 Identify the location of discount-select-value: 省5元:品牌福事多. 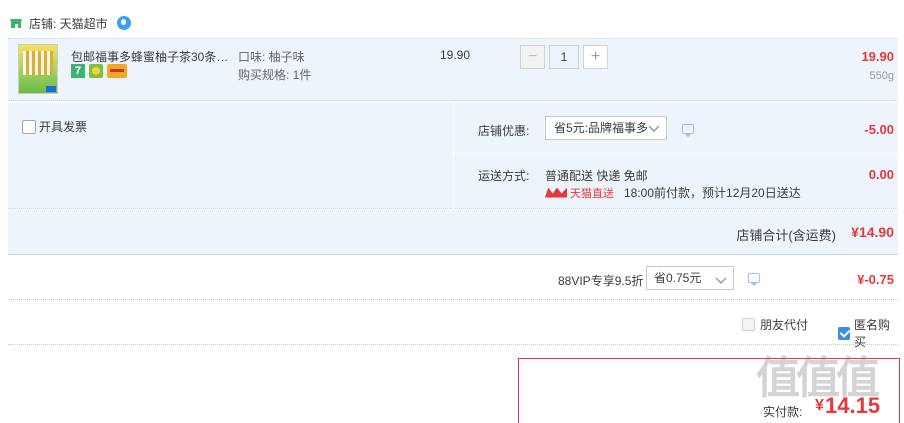
(601, 128).